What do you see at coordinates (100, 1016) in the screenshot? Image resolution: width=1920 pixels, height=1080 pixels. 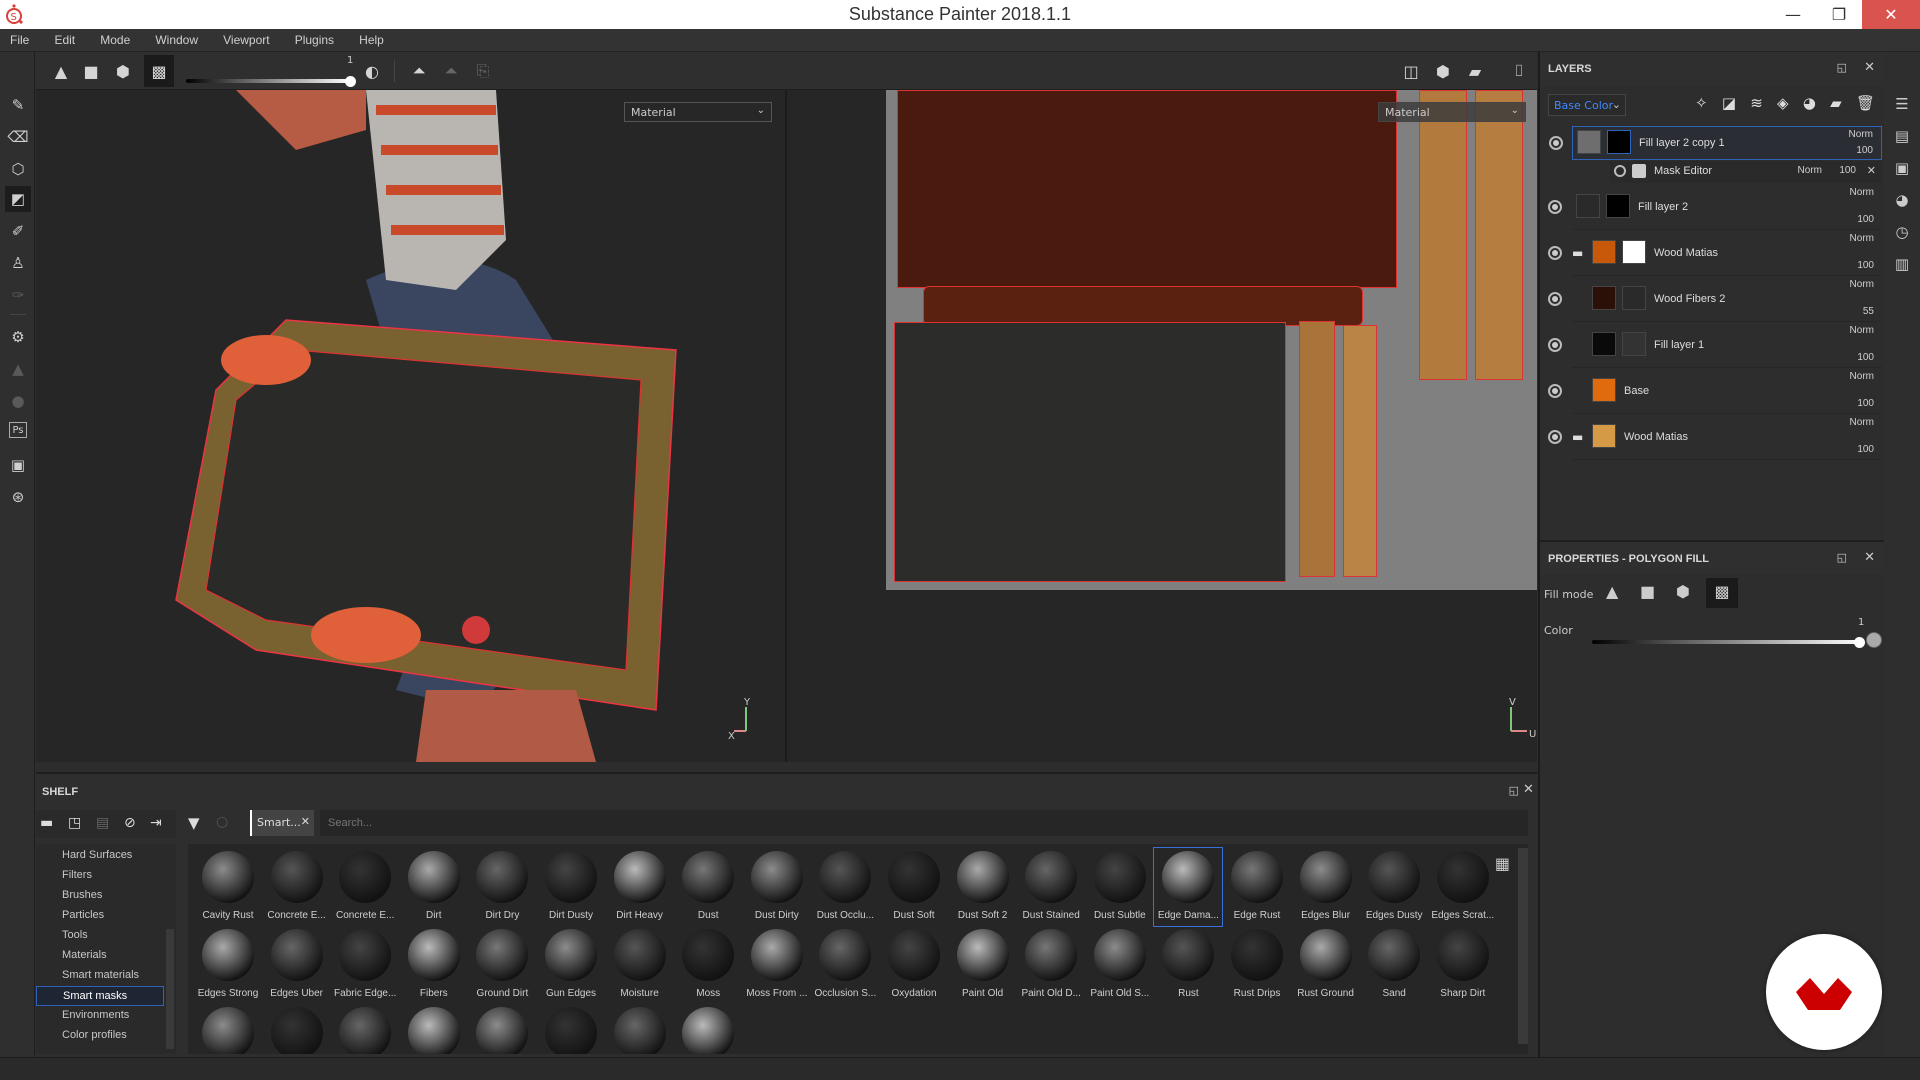 I see `category-environments: Environments` at bounding box center [100, 1016].